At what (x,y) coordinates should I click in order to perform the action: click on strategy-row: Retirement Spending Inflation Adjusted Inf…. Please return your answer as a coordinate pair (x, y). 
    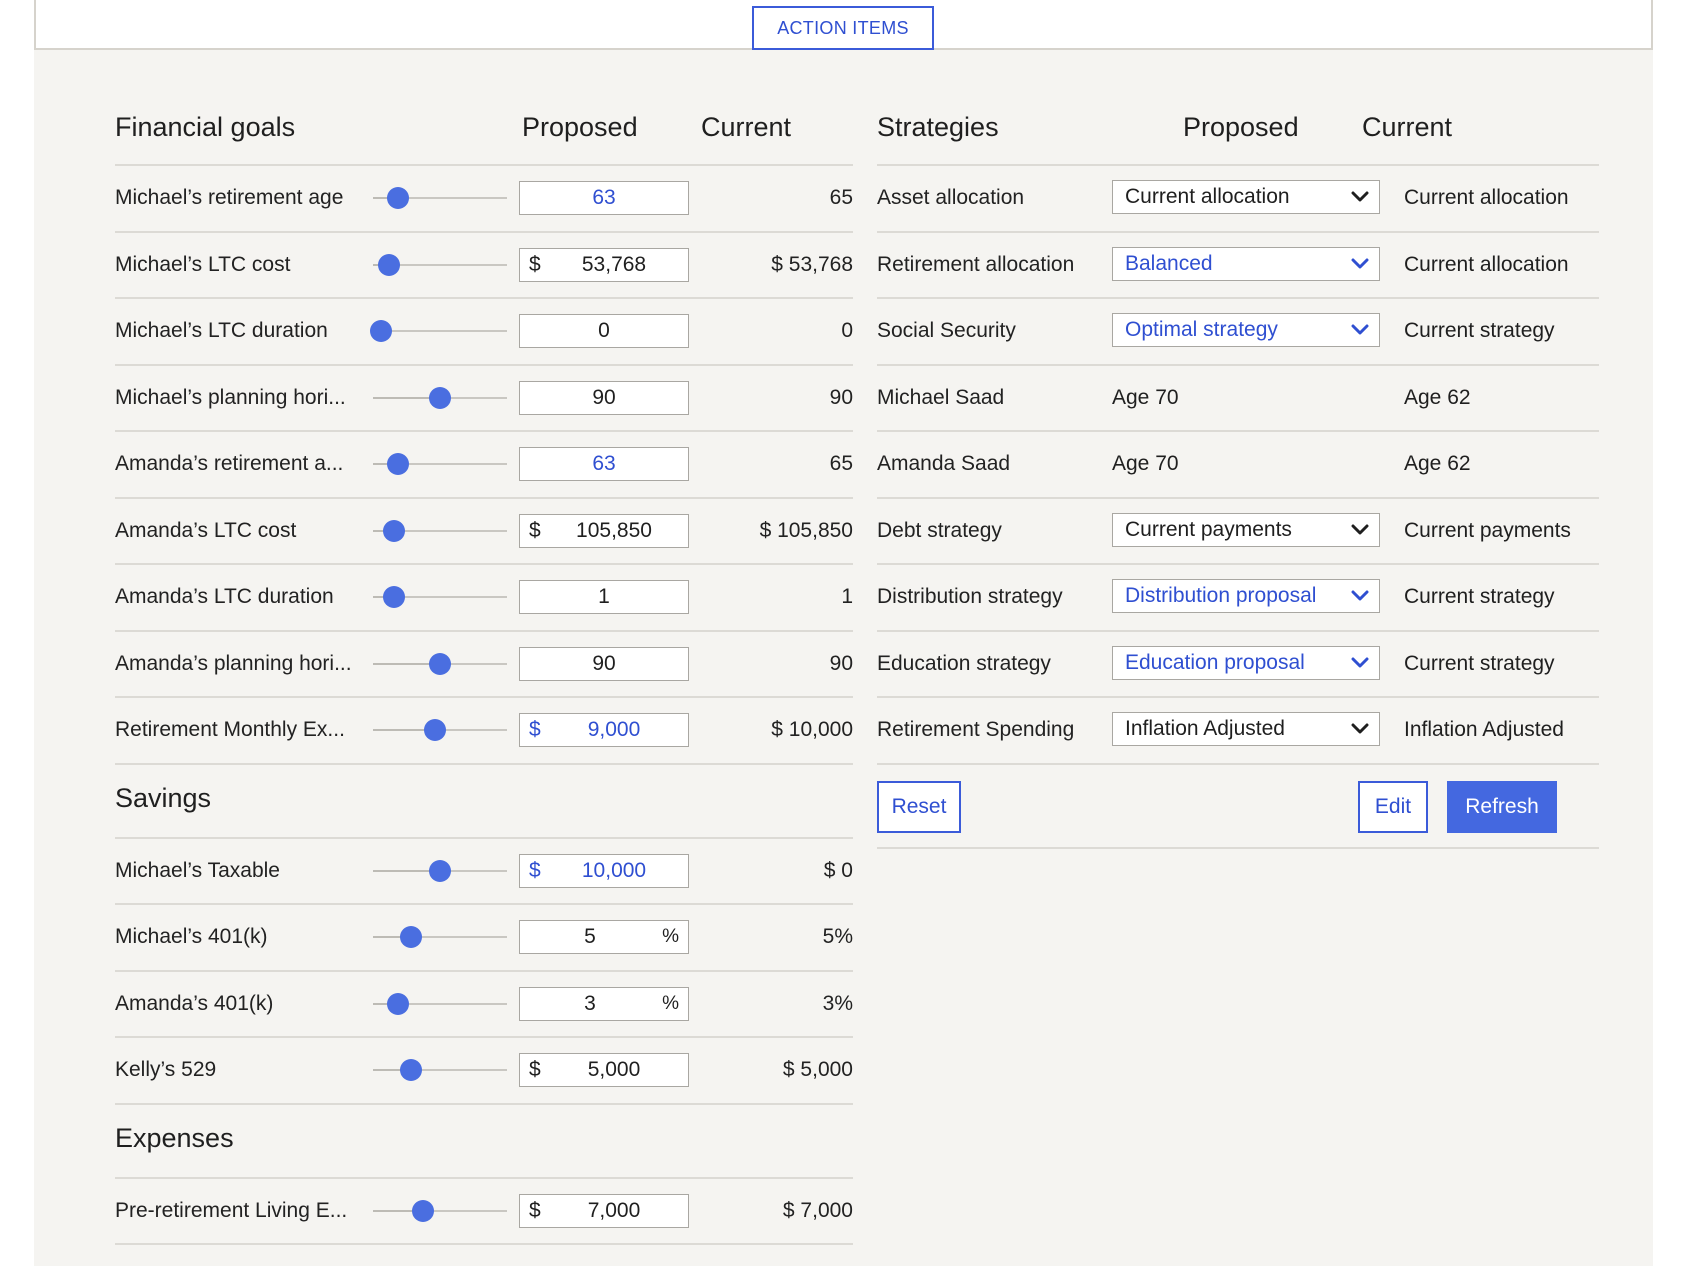
    Looking at the image, I should click on (1238, 729).